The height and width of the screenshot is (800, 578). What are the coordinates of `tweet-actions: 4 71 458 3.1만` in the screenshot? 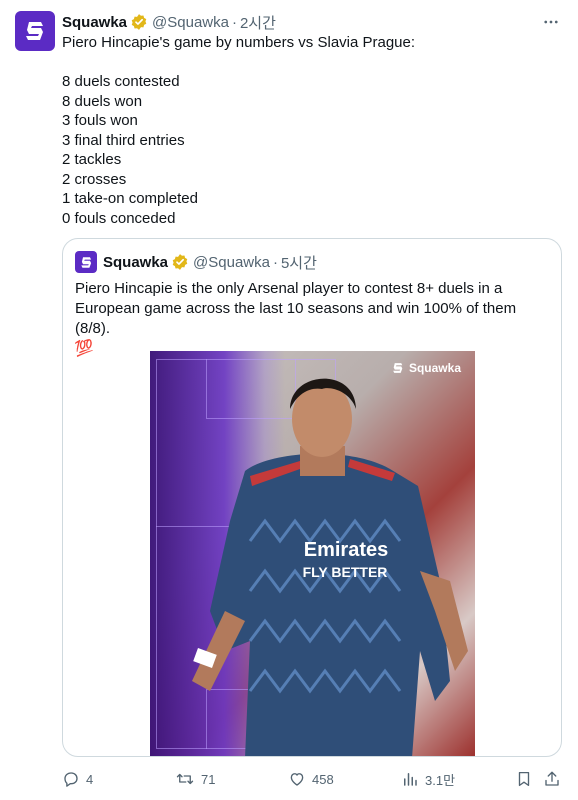 It's located at (312, 779).